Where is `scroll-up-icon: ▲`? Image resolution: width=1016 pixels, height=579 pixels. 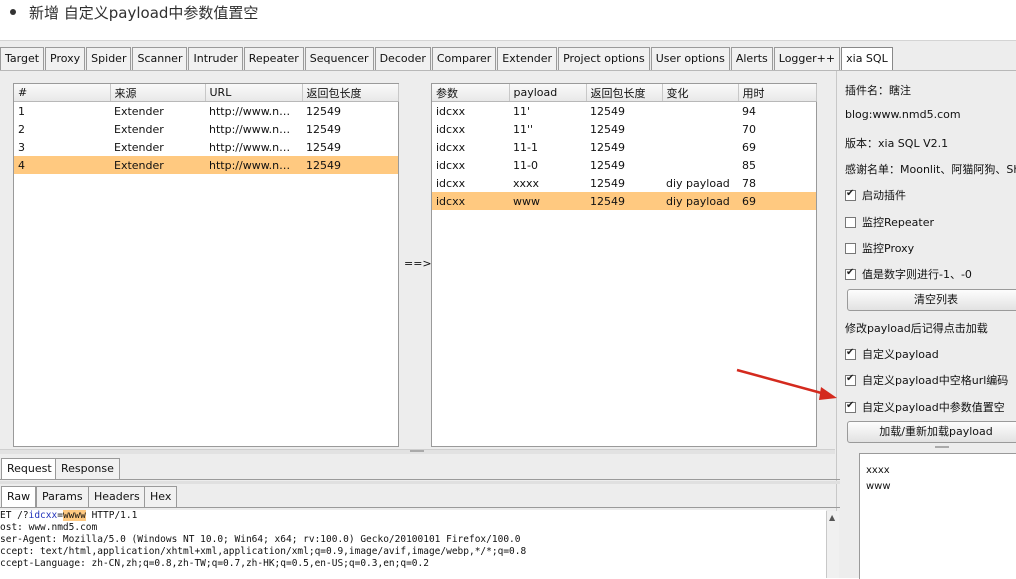
scroll-up-icon: ▲ is located at coordinates (832, 517).